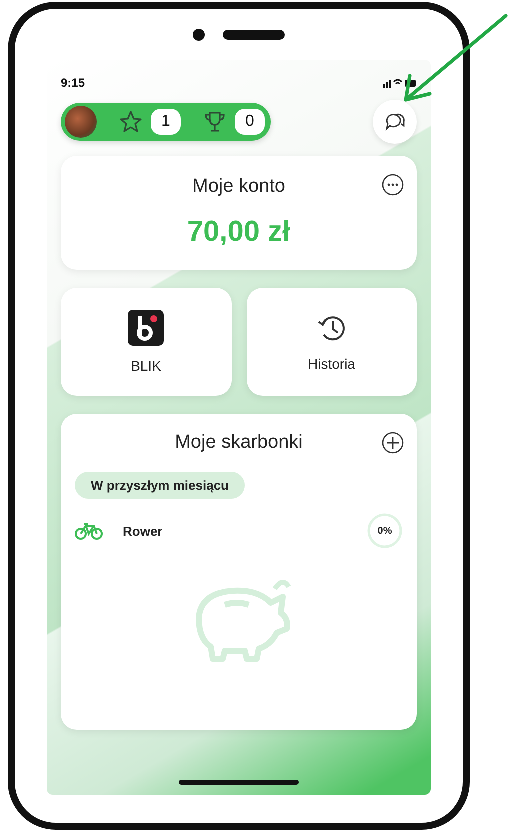 This screenshot has height=836, width=510. I want to click on account-title: Moje konto, so click(239, 187).